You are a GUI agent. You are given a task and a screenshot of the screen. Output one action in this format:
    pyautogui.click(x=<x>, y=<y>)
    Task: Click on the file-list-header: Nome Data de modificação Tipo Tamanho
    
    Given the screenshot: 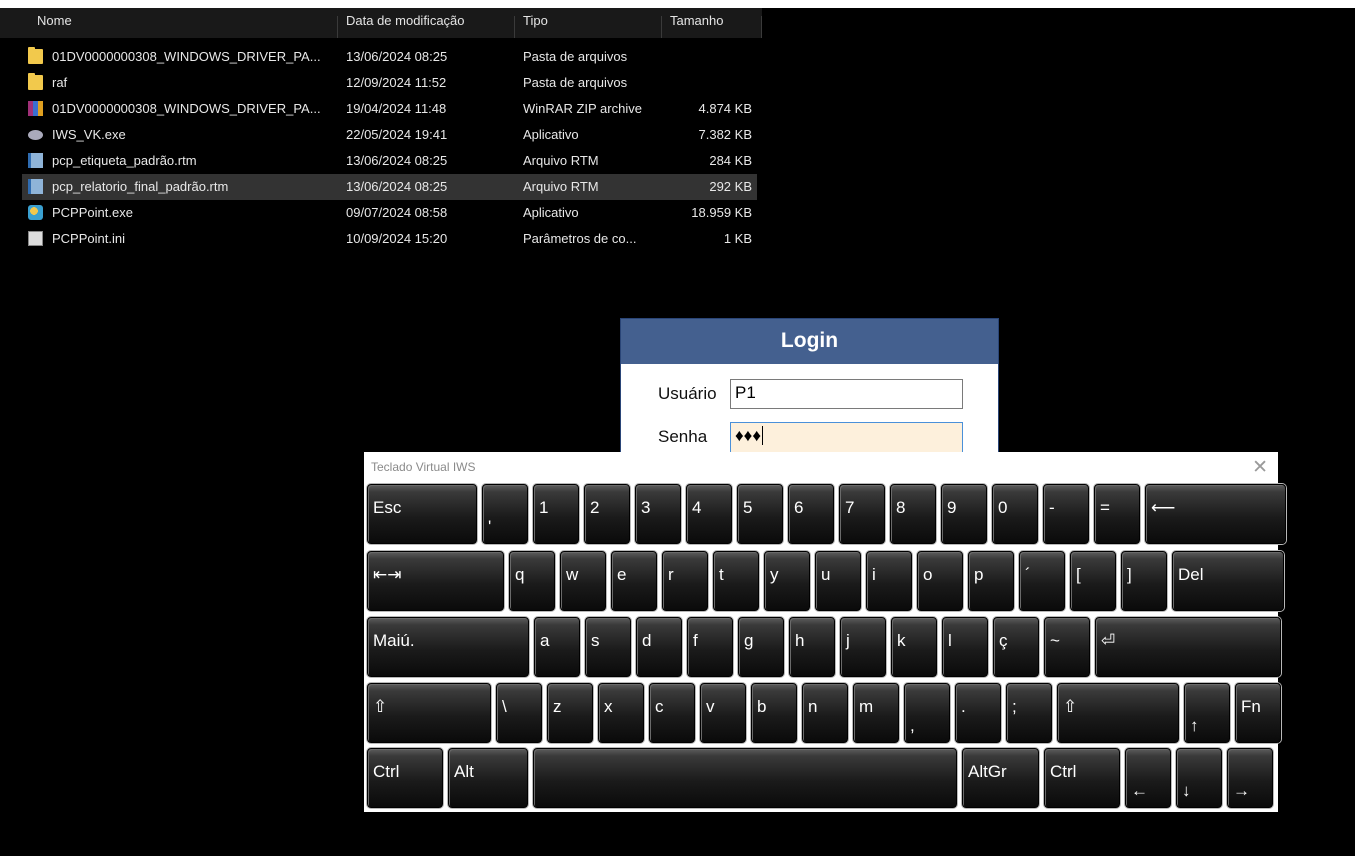 What is the action you would take?
    pyautogui.click(x=381, y=23)
    